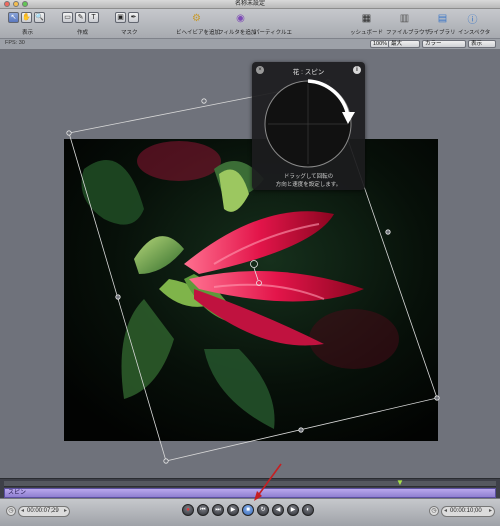 This screenshot has height=526, width=500. I want to click on hand-icon: ✋, so click(26, 17).